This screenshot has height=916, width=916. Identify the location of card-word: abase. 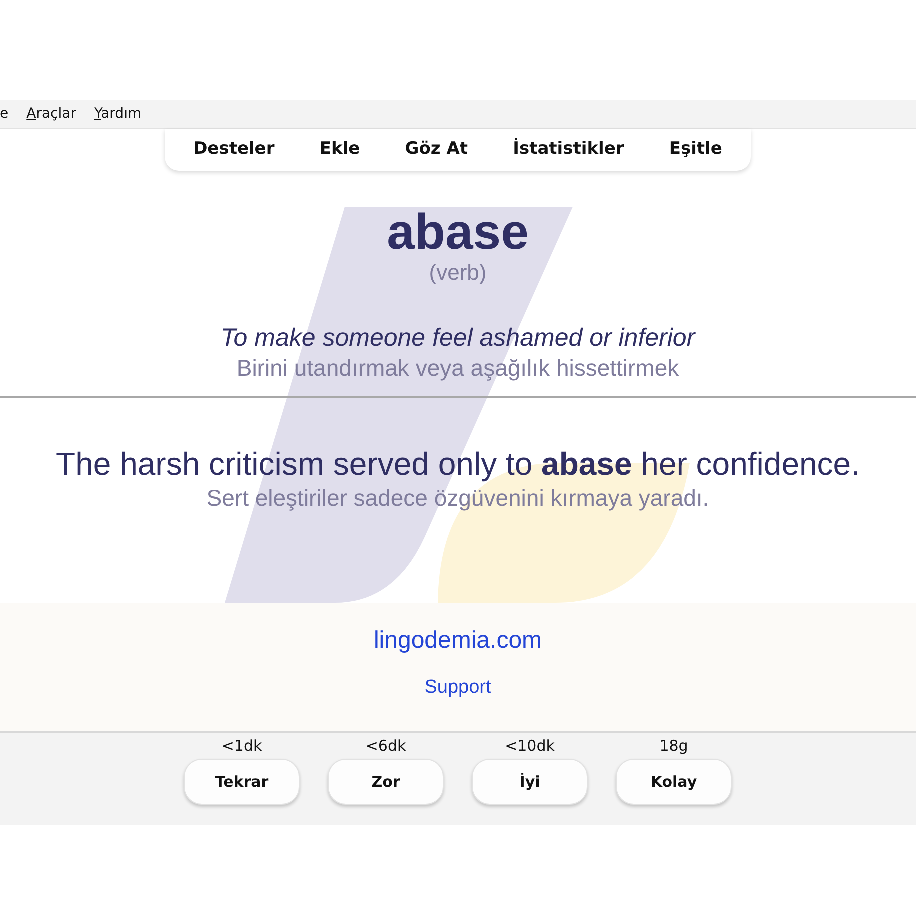
(458, 232).